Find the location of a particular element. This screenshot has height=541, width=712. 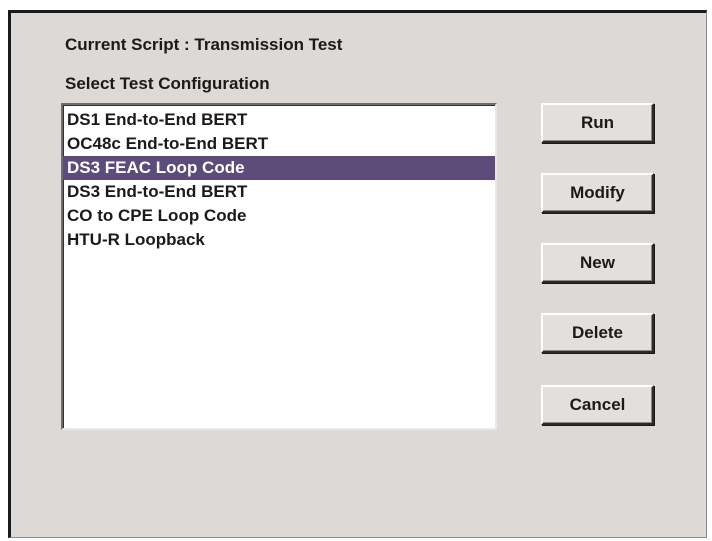

cancel-button: Cancel is located at coordinates (597, 405).